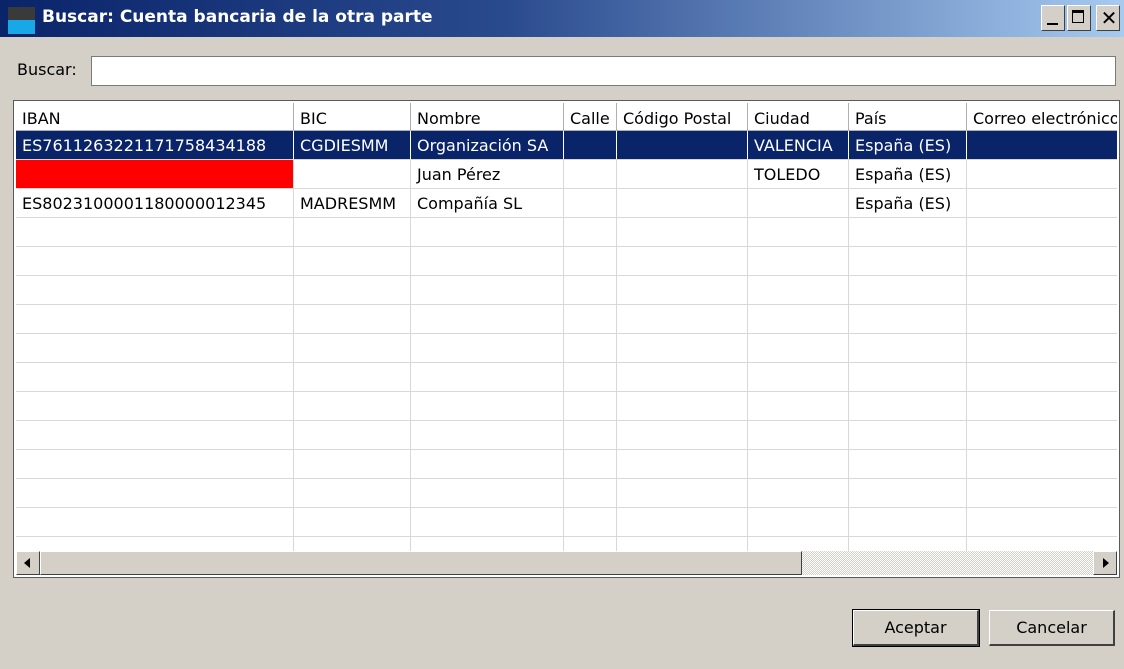 The width and height of the screenshot is (1124, 669). I want to click on column-header-ciudad: Ciudad, so click(798, 117).